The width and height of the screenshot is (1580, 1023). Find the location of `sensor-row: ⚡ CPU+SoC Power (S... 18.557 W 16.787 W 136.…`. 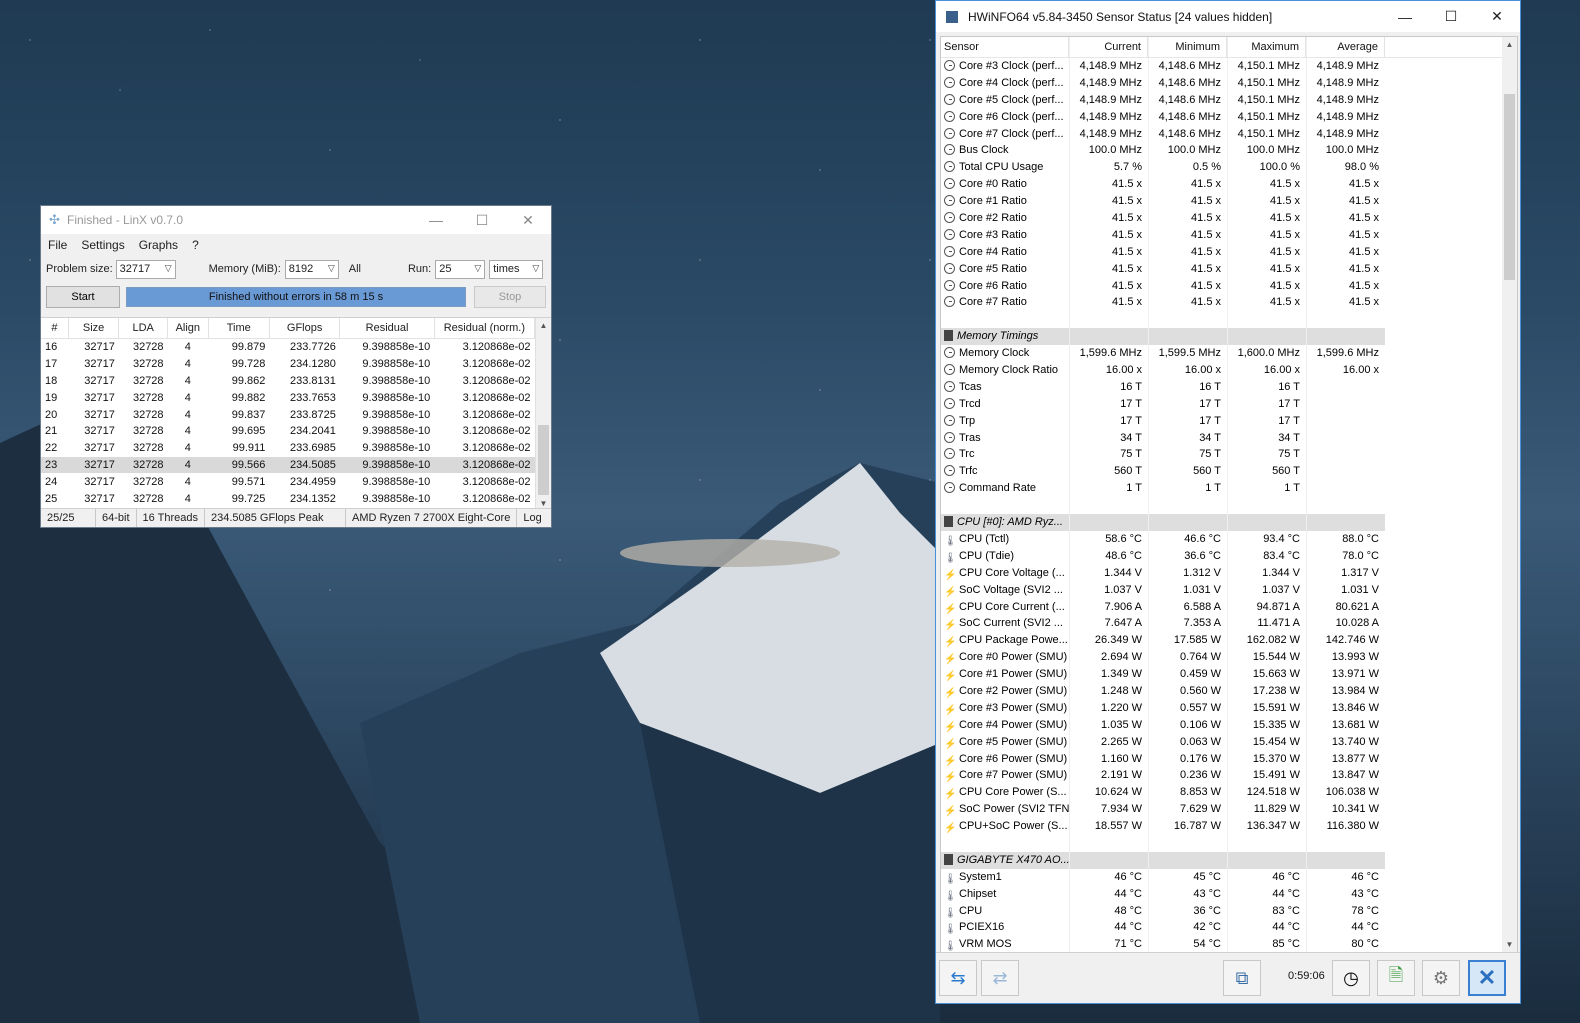

sensor-row: ⚡ CPU+SoC Power (S... 18.557 W 16.787 W 136.… is located at coordinates (1229, 826).